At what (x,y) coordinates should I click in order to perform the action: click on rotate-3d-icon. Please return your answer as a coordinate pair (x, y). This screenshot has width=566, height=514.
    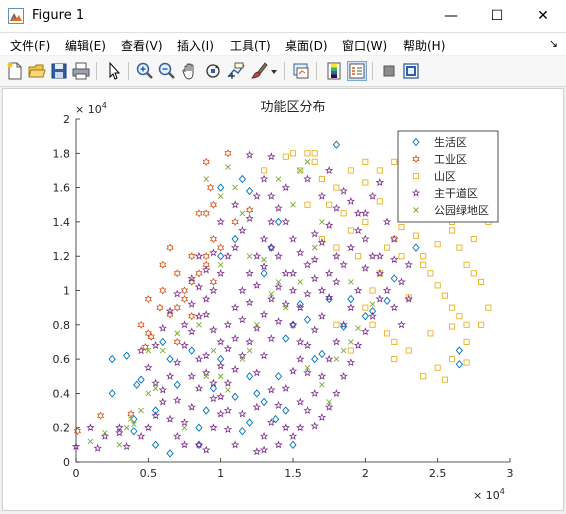
    Looking at the image, I should click on (213, 71).